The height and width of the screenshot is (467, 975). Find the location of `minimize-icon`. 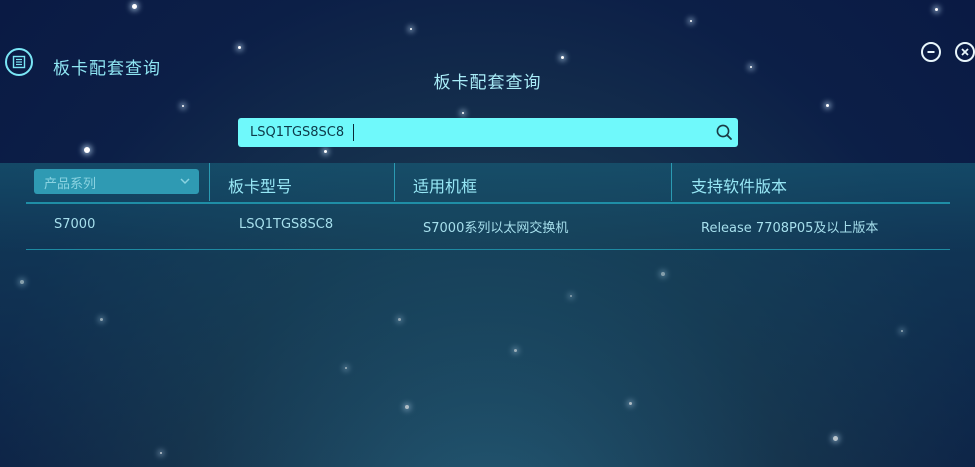

minimize-icon is located at coordinates (931, 52).